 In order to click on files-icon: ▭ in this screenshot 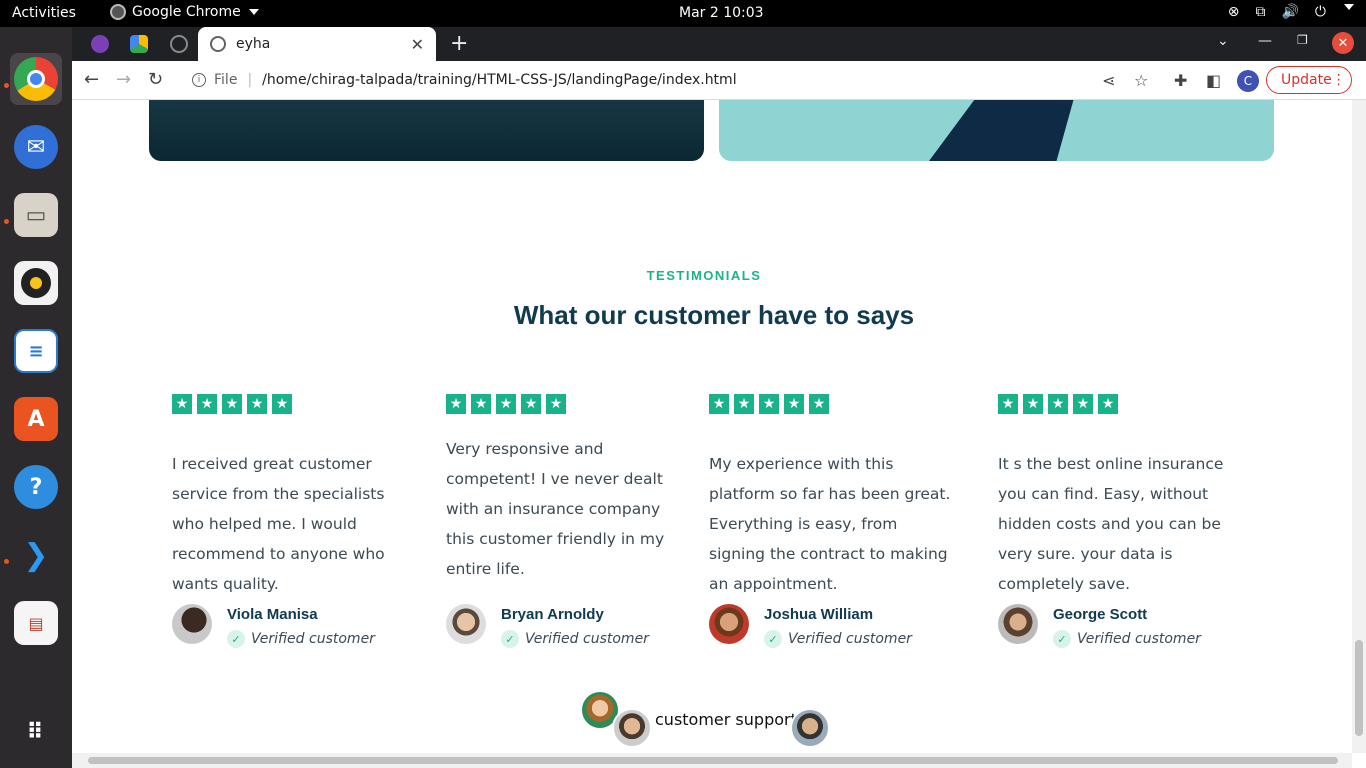, I will do `click(36, 215)`.